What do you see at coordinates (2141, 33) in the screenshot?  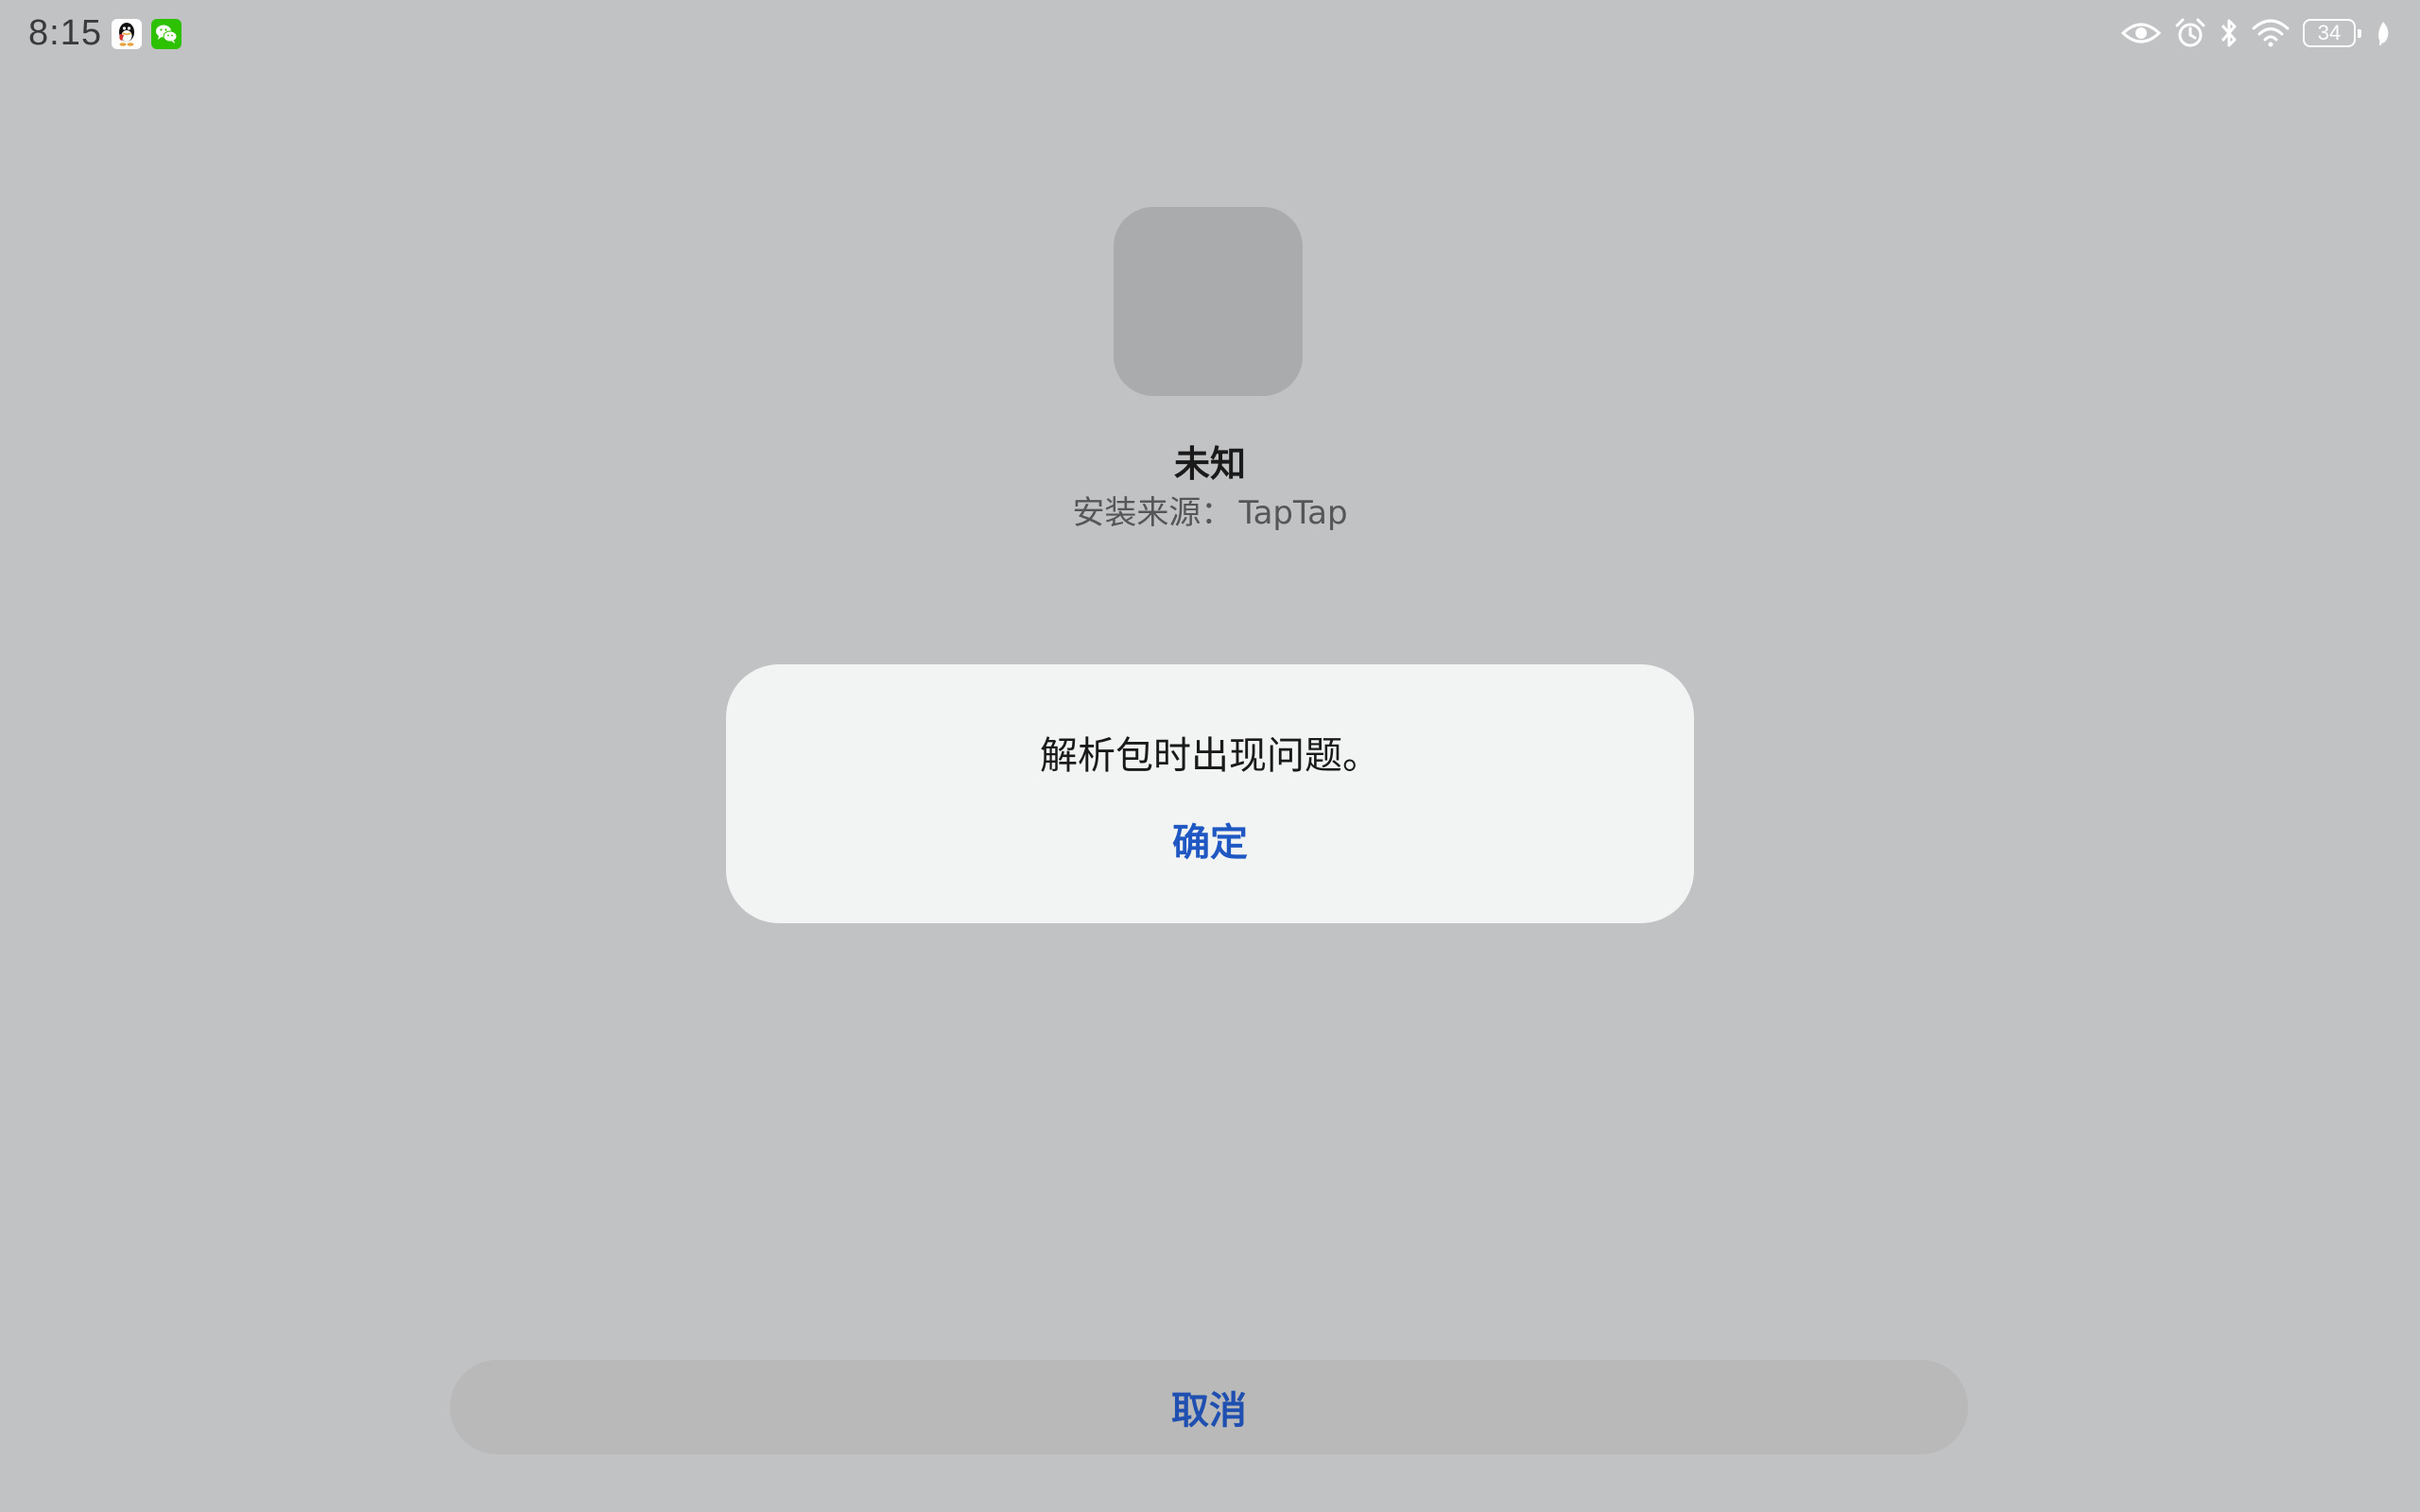 I see `eye-icon` at bounding box center [2141, 33].